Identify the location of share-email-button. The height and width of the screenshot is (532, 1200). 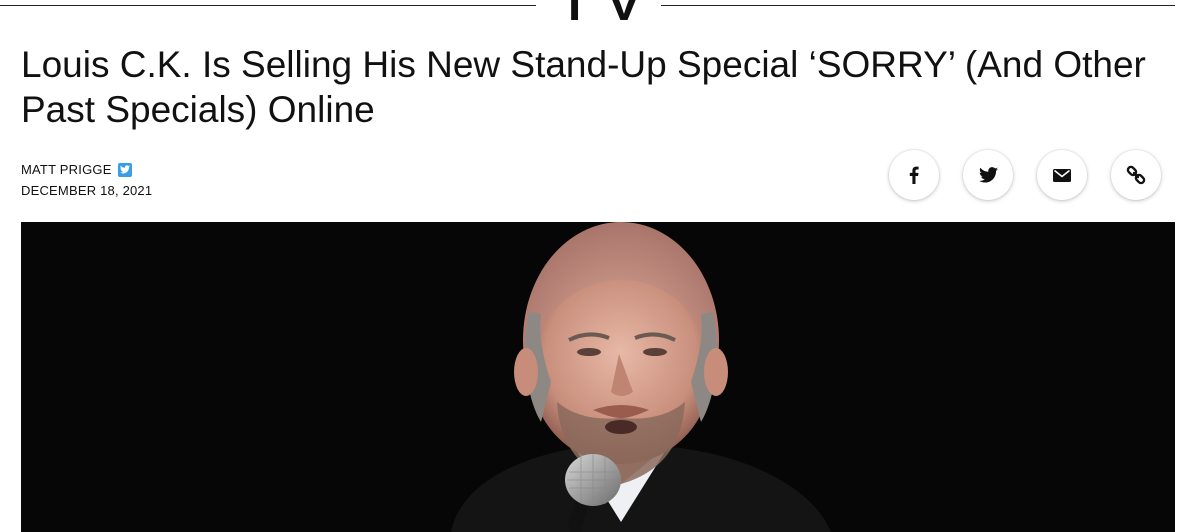
(1062, 175).